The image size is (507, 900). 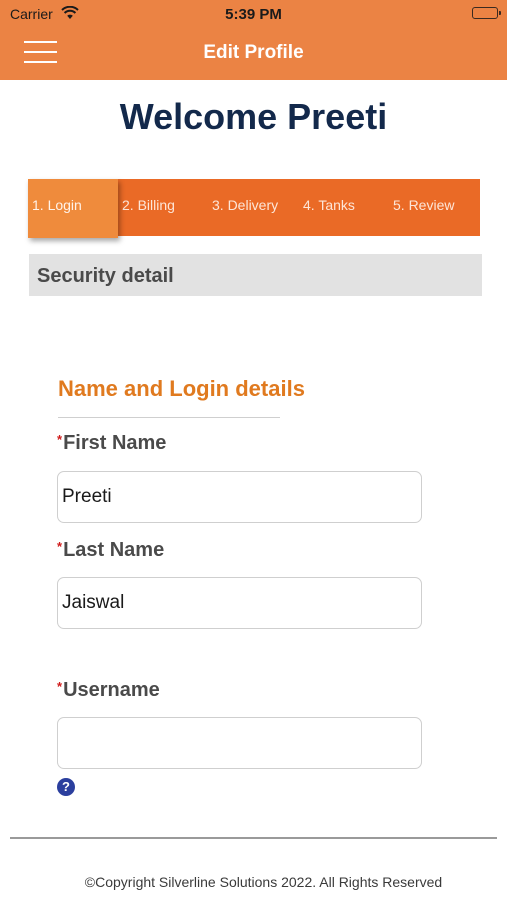 What do you see at coordinates (73, 208) in the screenshot?
I see `tab-login: 1. Login` at bounding box center [73, 208].